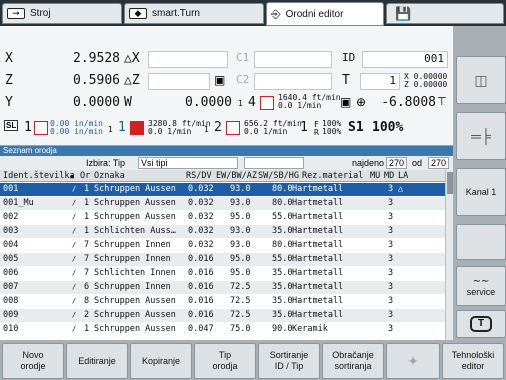 The width and height of the screenshot is (506, 380). What do you see at coordinates (403, 13) in the screenshot?
I see `save-icon: 💾` at bounding box center [403, 13].